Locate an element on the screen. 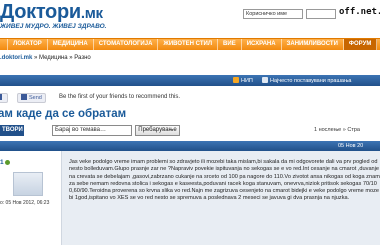  results-count: 1 нослење » Стра is located at coordinates (337, 130).